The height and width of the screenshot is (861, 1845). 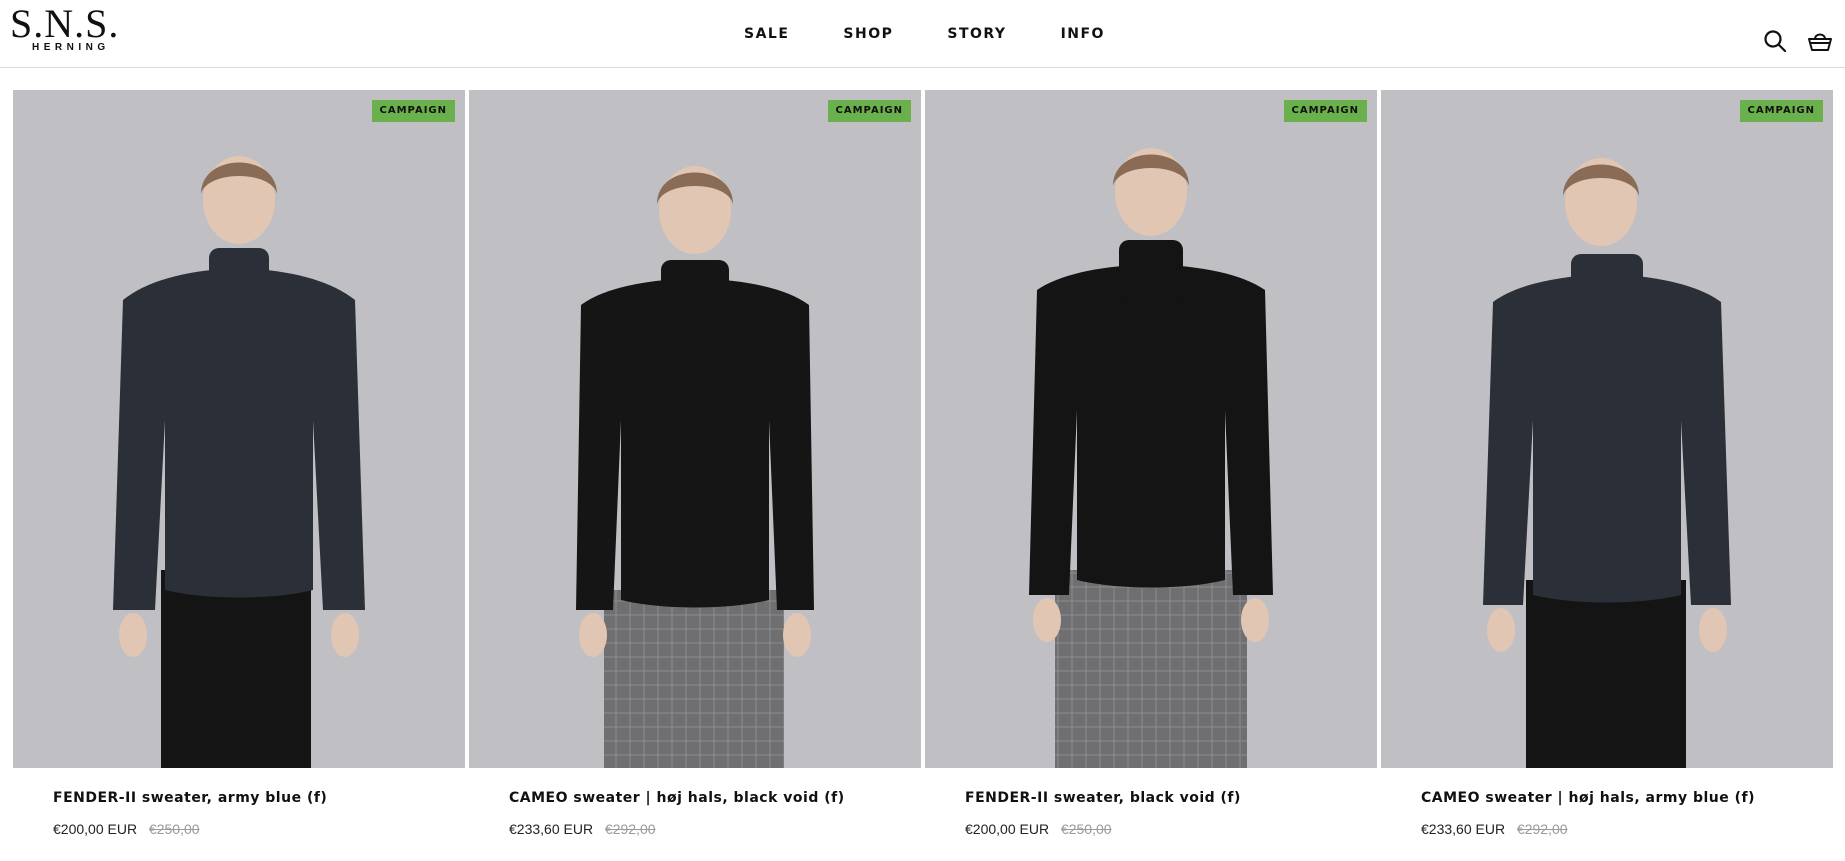 What do you see at coordinates (253, 798) in the screenshot?
I see `product-title: FENDER-II sweater, army blue (f)` at bounding box center [253, 798].